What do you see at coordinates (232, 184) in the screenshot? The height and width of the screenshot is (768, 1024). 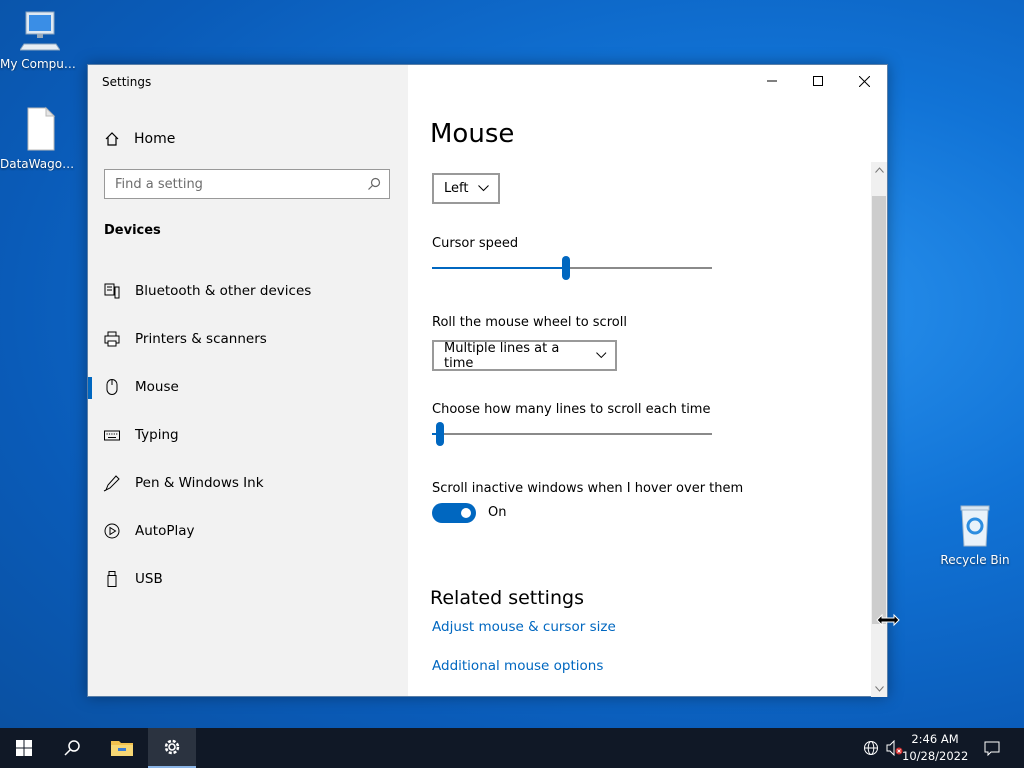 I see `search-input` at bounding box center [232, 184].